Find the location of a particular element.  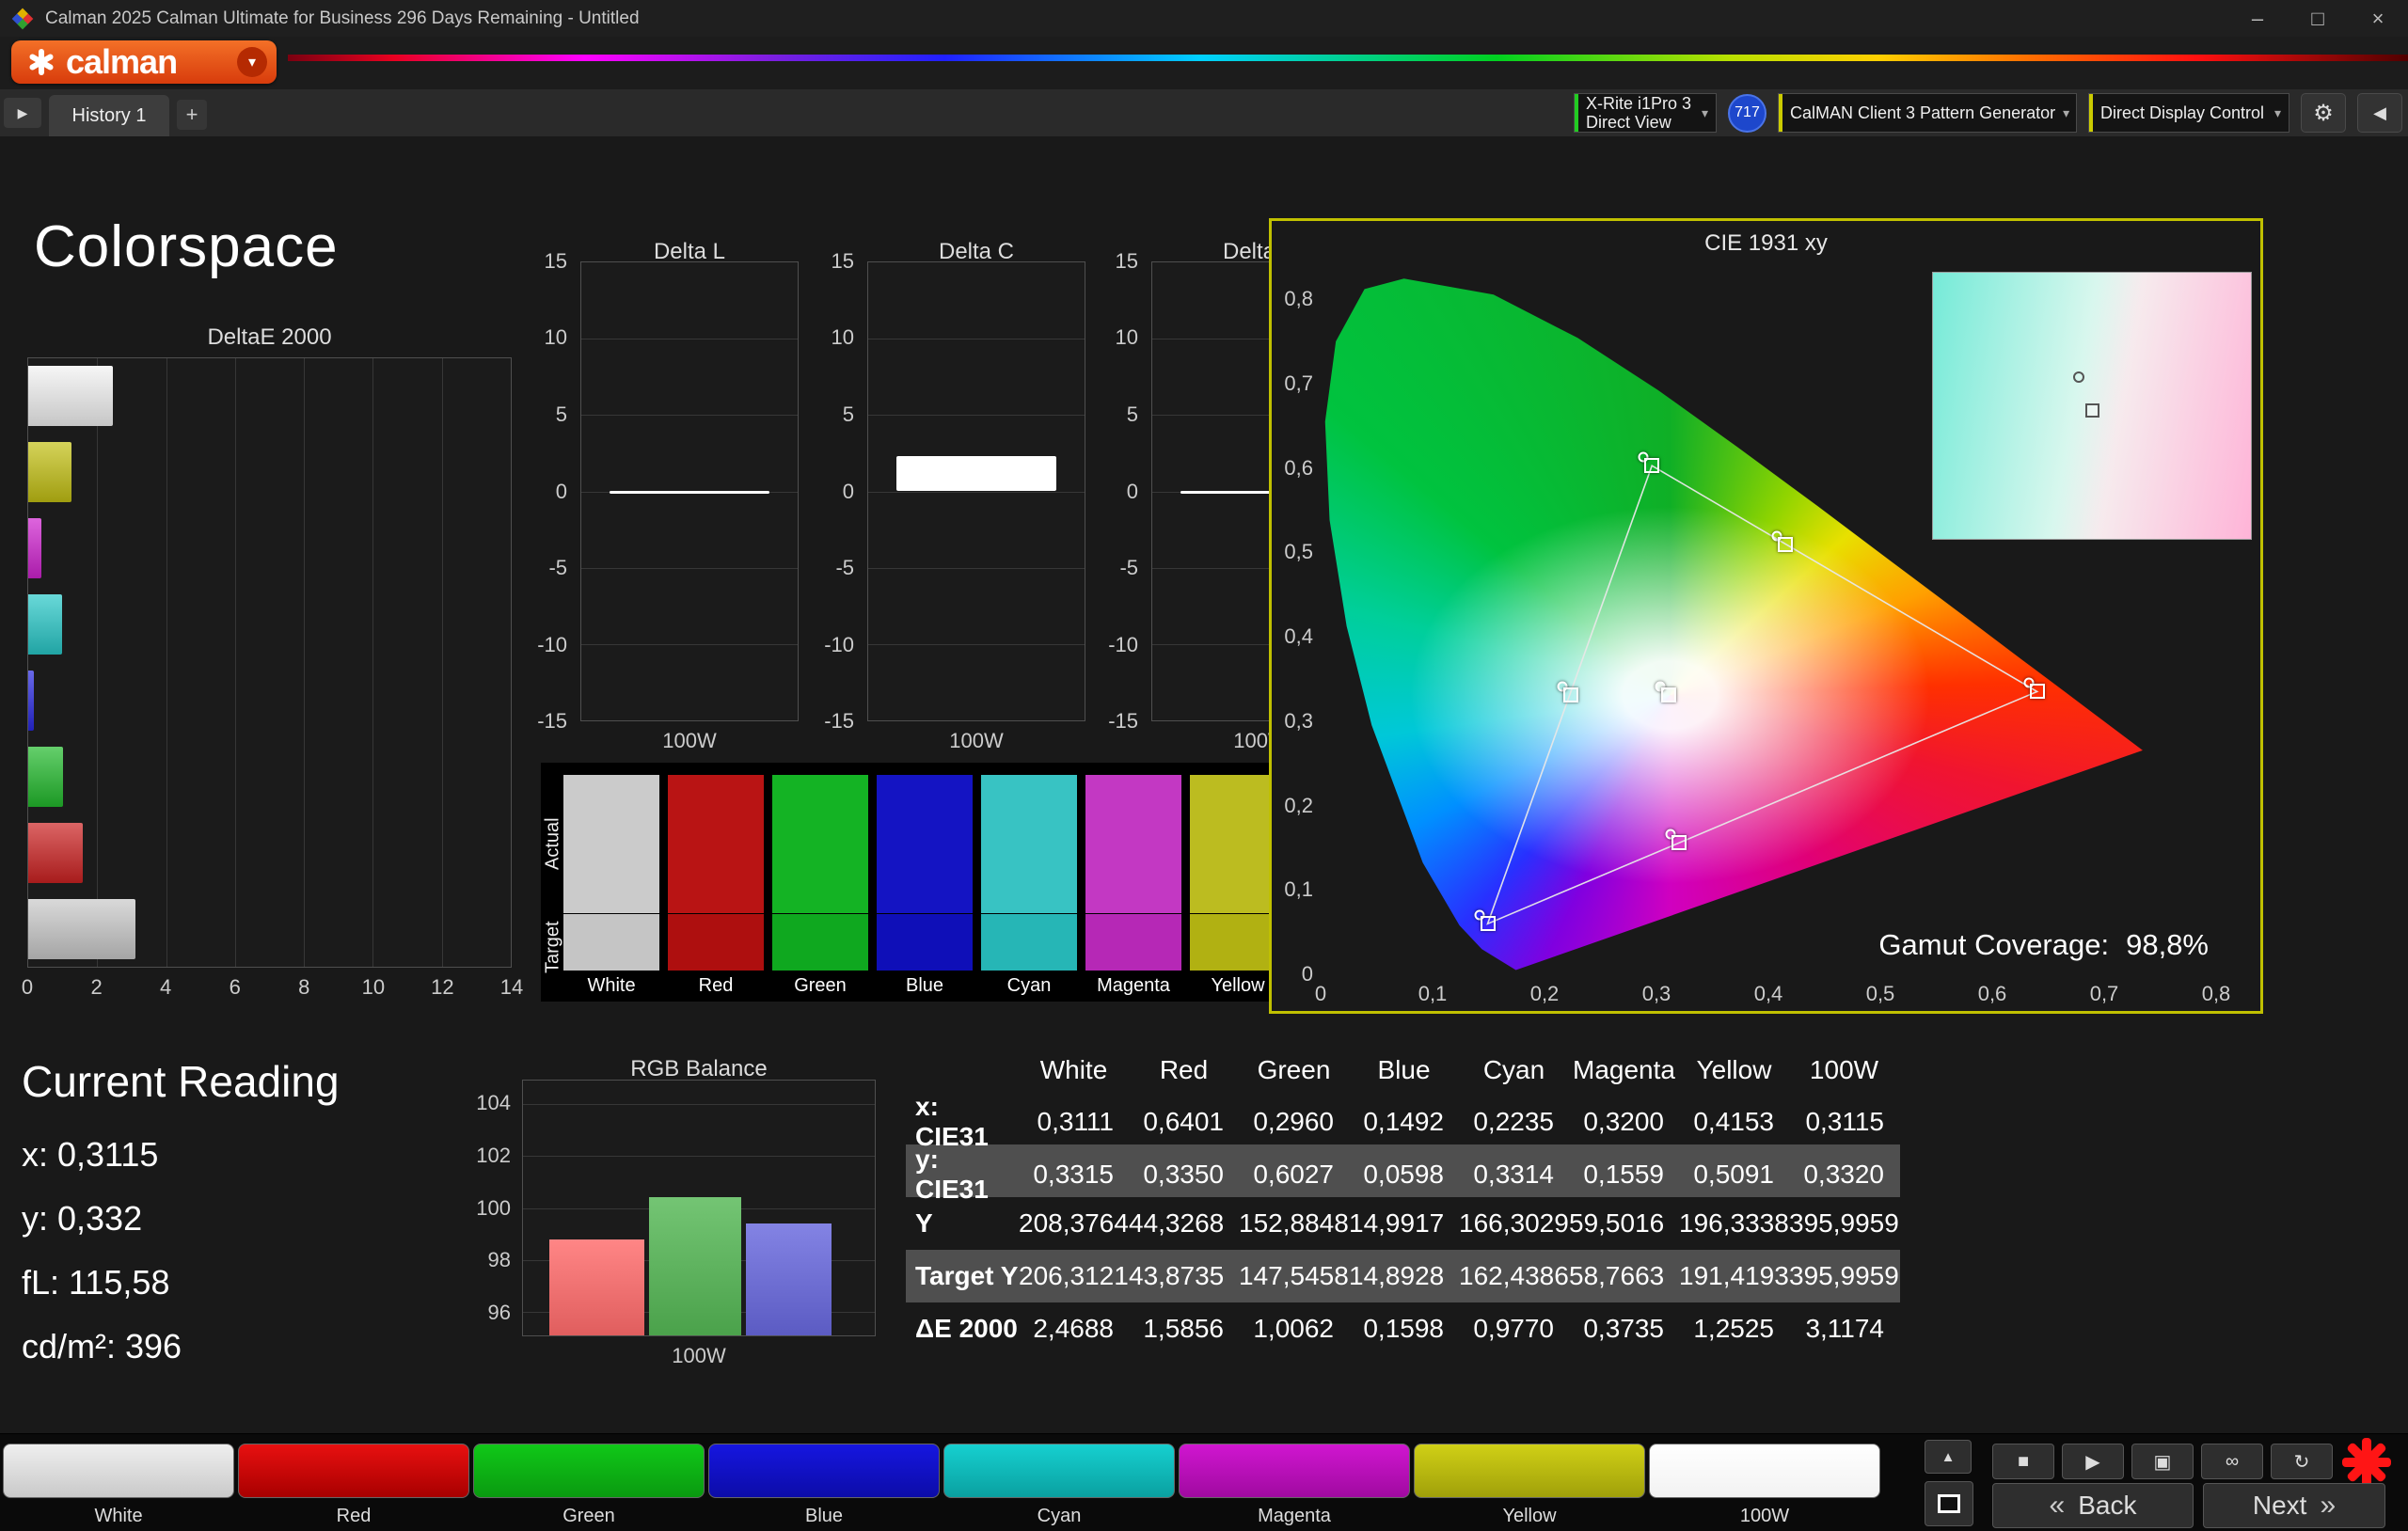

calman-menu-button: calman ▾ is located at coordinates (144, 62).